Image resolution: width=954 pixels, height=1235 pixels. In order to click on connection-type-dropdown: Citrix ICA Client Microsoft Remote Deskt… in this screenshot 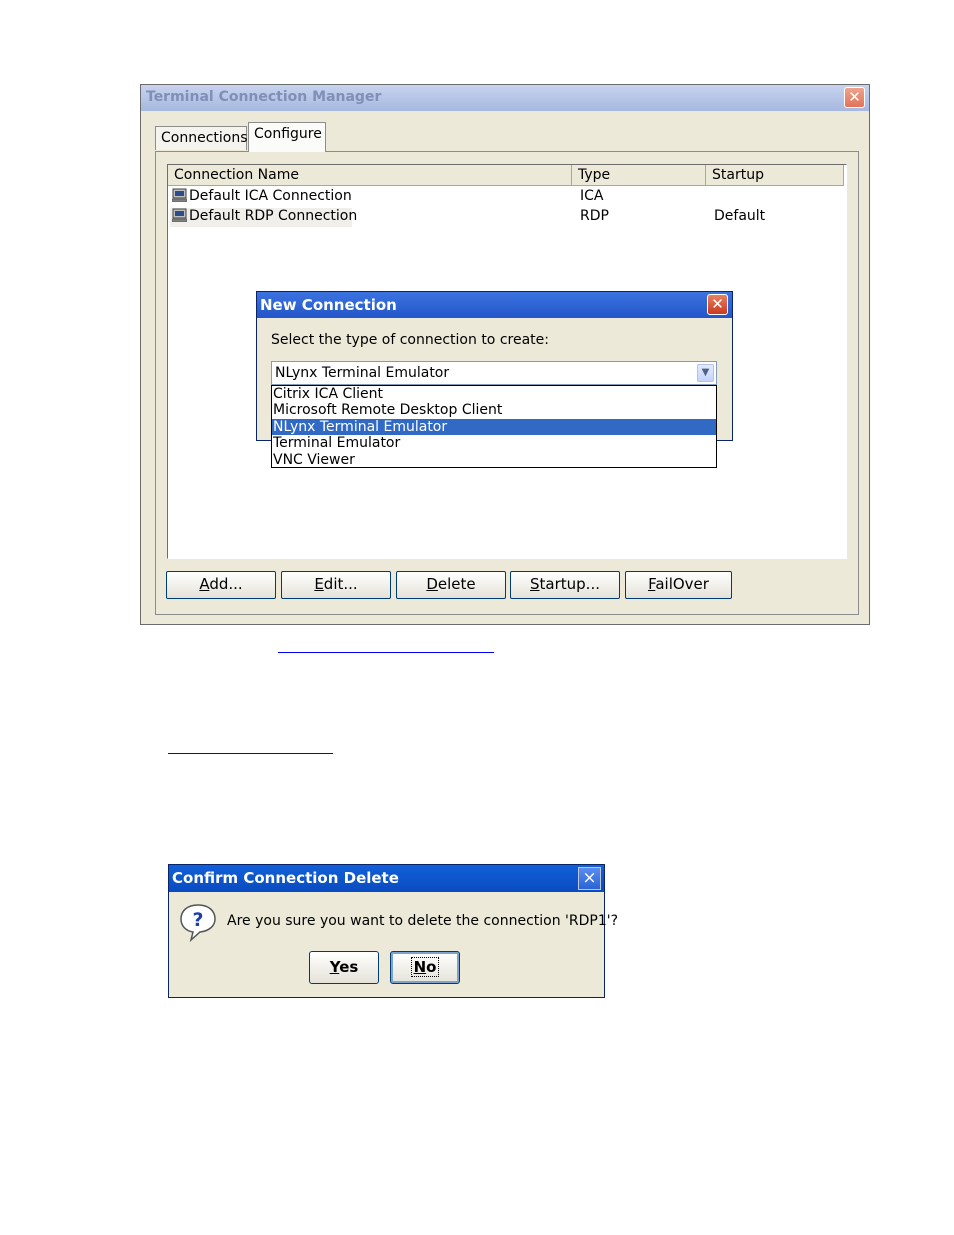, I will do `click(494, 426)`.